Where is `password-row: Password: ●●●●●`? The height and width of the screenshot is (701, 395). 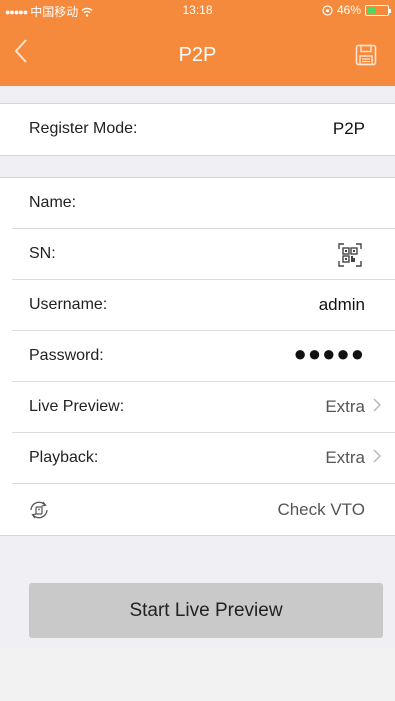 password-row: Password: ●●●●● is located at coordinates (203, 356).